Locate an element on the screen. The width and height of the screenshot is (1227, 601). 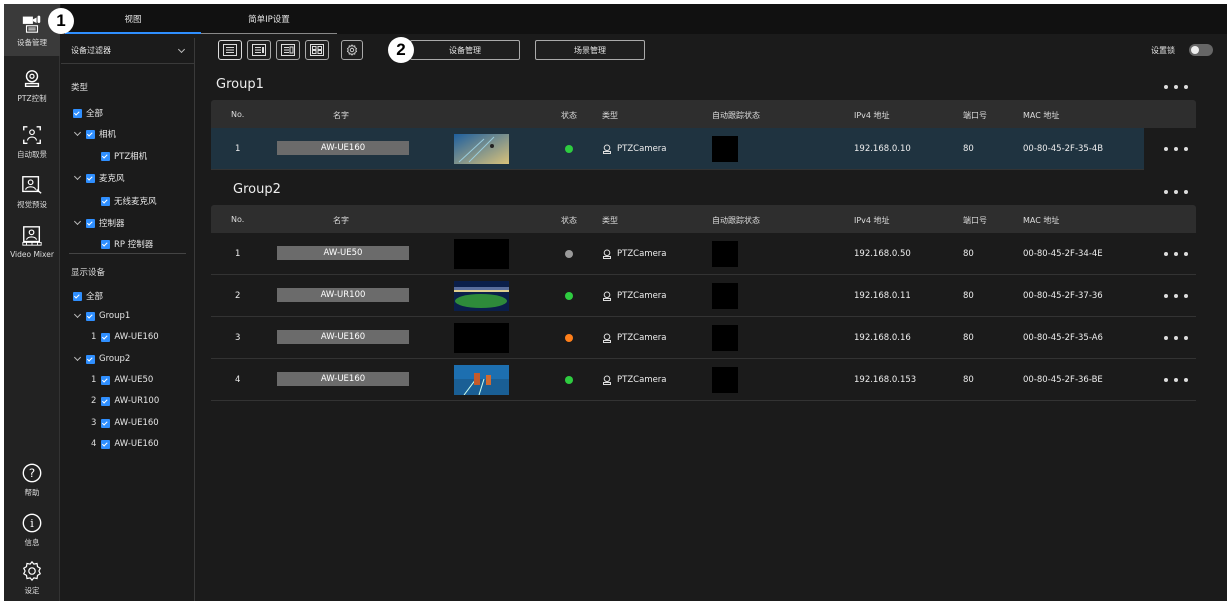
ipv4-address: 192.168.0.16 is located at coordinates (882, 338).